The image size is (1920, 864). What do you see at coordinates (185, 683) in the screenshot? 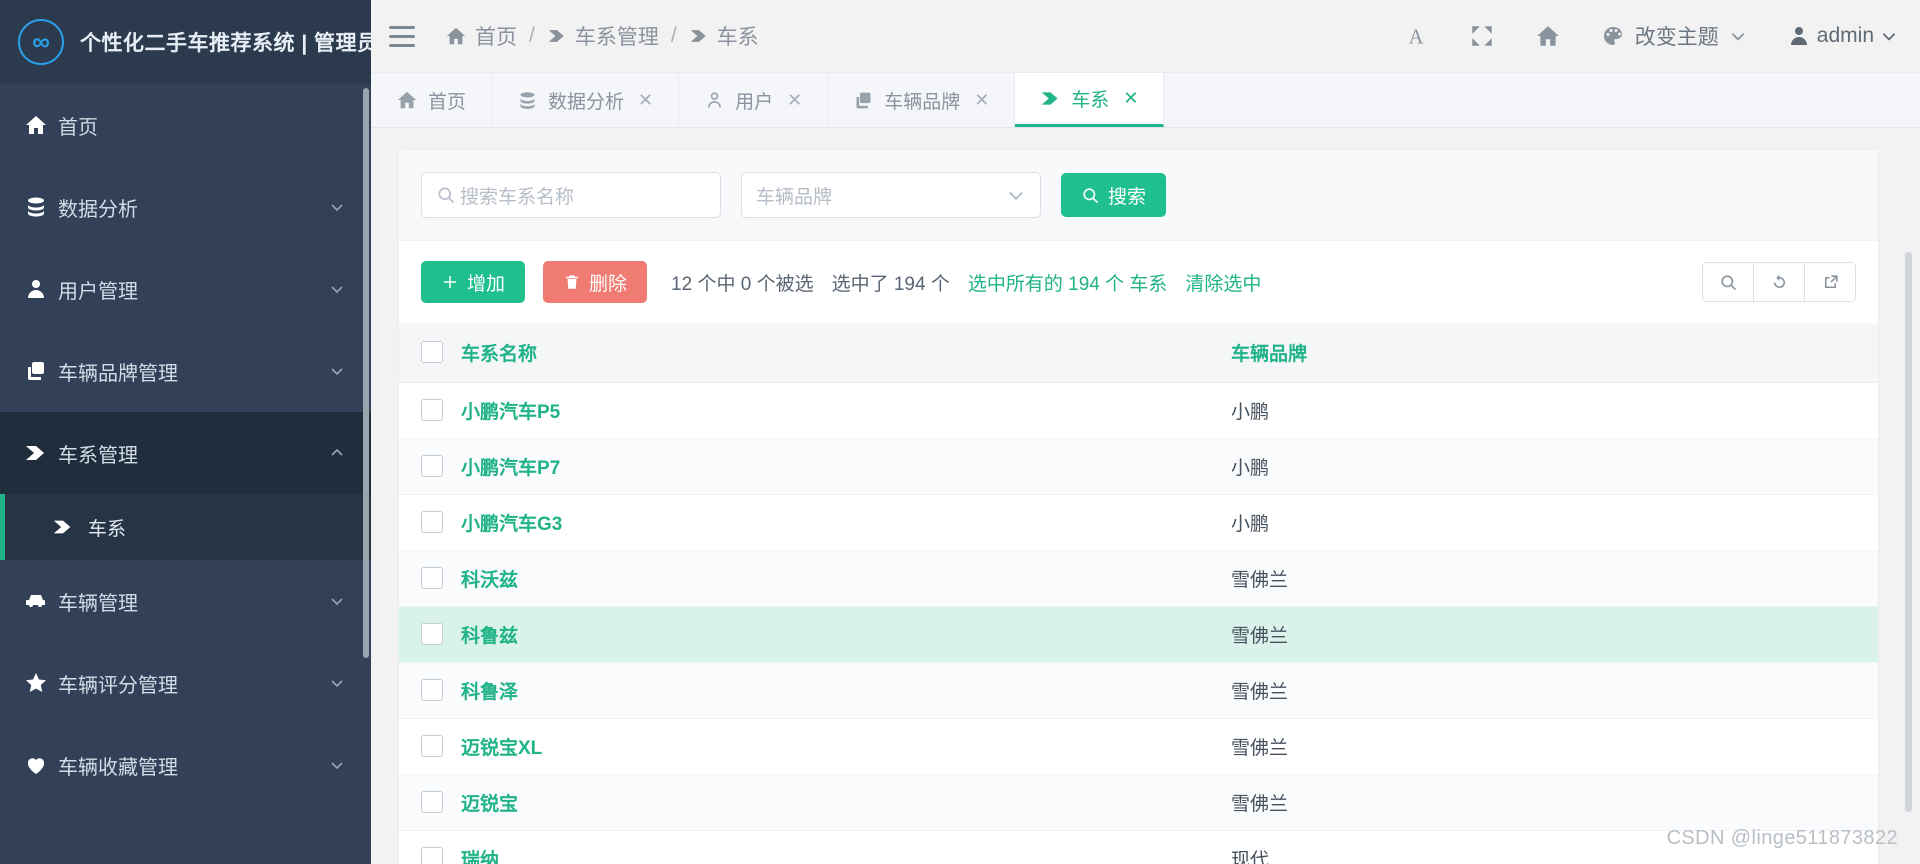
I see `sidebar-item-rating-management: 车辆评分管理` at bounding box center [185, 683].